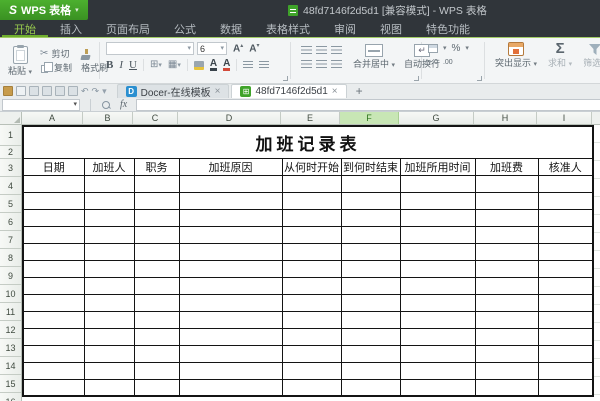 The image size is (600, 401). Describe the element at coordinates (335, 91) in the screenshot. I see `close-icon: ×` at that location.